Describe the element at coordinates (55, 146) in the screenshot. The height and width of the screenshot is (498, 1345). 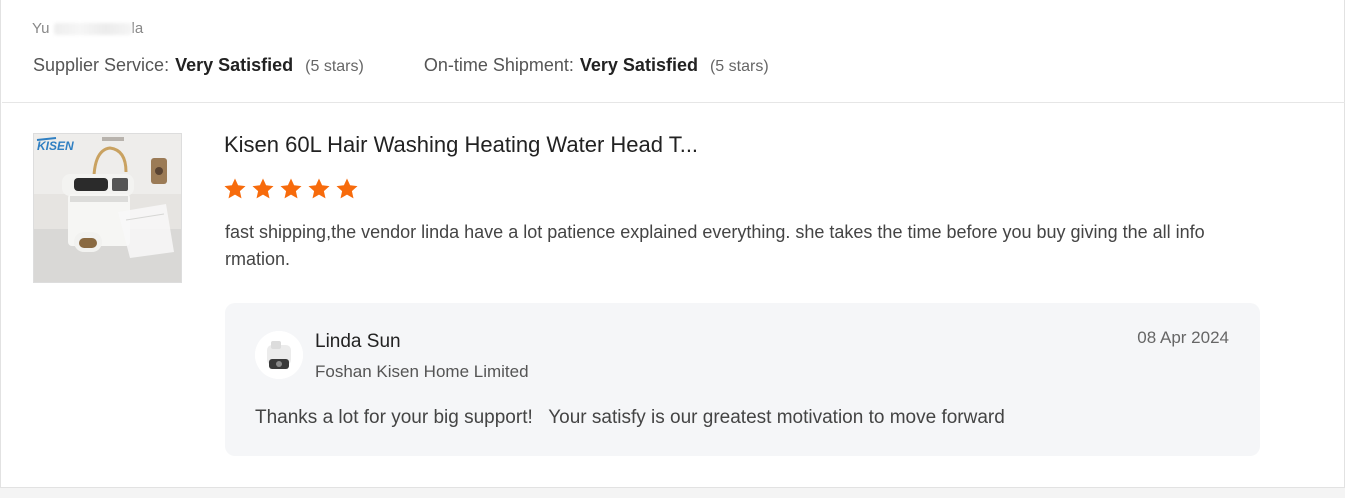
I see `thumbnail-brand-logo: KISEN` at that location.